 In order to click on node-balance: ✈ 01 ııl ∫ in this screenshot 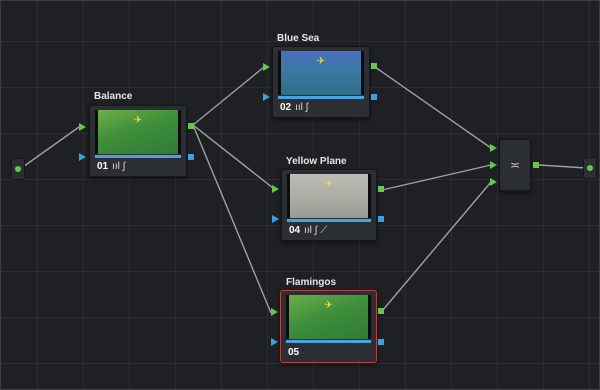, I will do `click(138, 141)`.